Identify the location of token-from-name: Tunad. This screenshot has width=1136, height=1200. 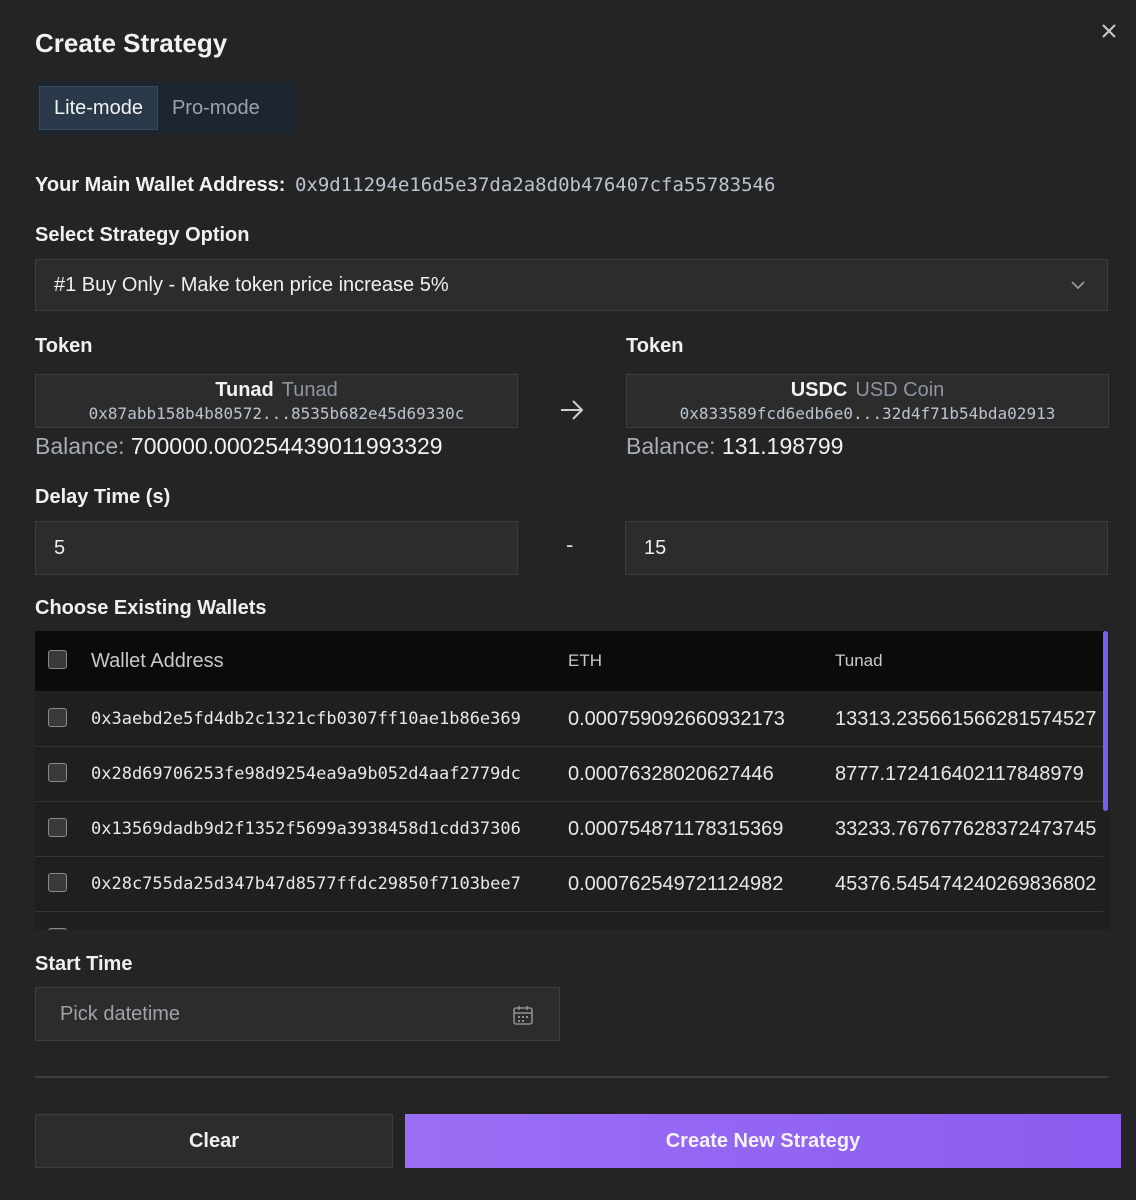
(309, 390).